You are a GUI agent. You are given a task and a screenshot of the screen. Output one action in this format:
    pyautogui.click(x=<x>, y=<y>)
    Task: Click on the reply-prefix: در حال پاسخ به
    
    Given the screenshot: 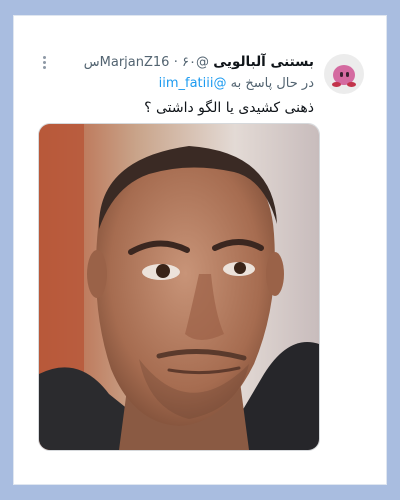 What is the action you would take?
    pyautogui.click(x=272, y=83)
    